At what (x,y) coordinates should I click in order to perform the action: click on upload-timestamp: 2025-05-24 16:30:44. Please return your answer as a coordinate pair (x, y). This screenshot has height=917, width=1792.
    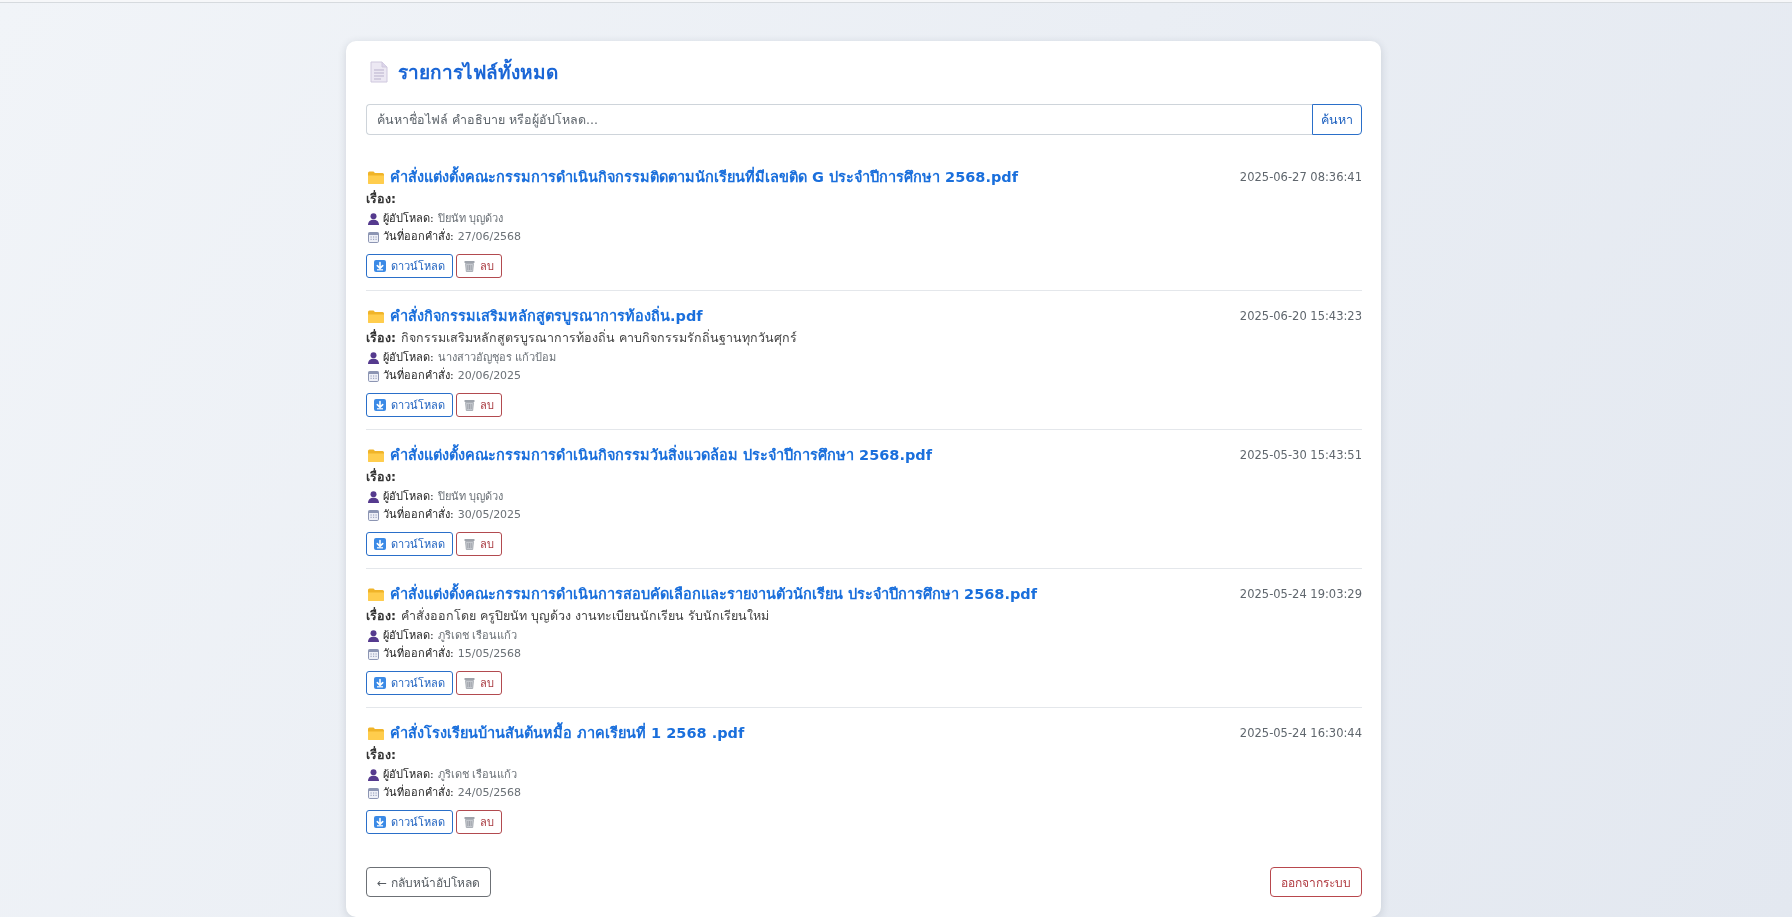
    Looking at the image, I should click on (1300, 733).